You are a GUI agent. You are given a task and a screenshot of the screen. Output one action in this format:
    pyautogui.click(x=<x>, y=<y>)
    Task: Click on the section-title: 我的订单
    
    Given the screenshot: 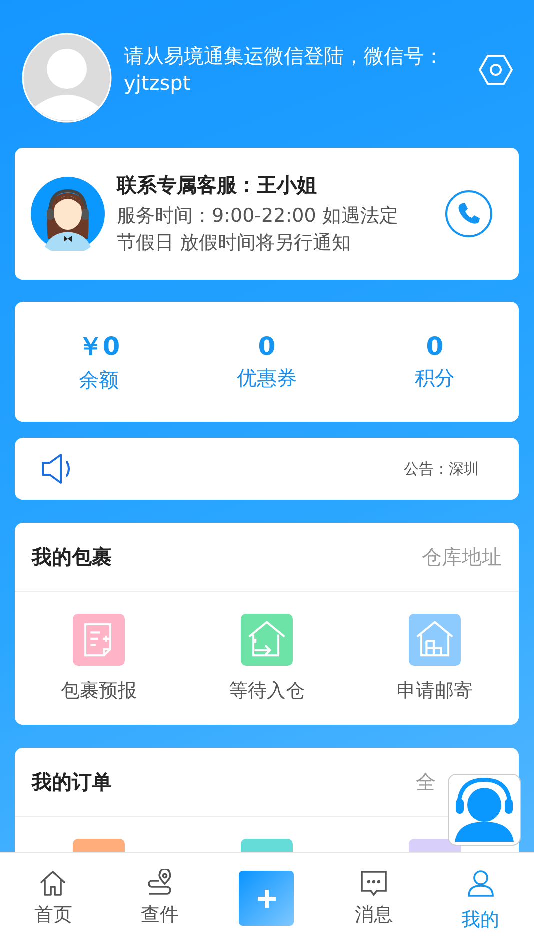 What is the action you would take?
    pyautogui.click(x=72, y=782)
    